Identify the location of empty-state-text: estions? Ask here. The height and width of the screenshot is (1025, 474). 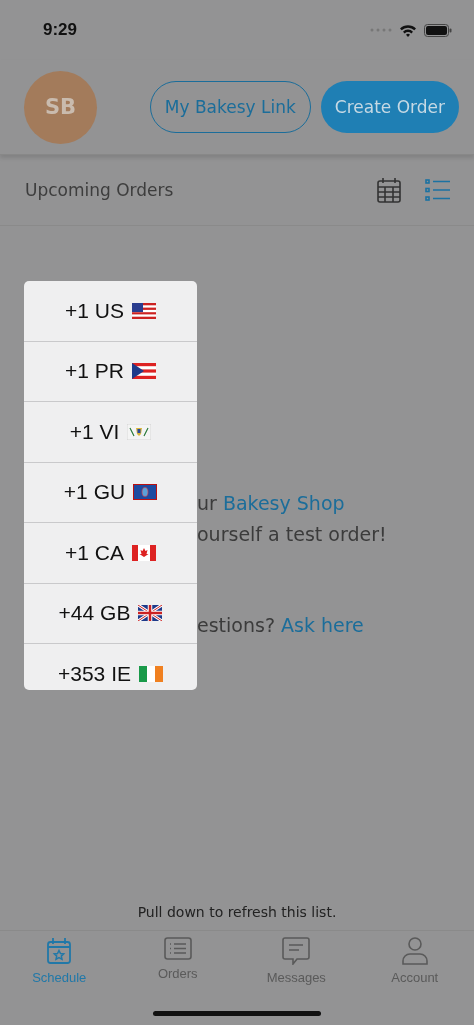
(281, 625).